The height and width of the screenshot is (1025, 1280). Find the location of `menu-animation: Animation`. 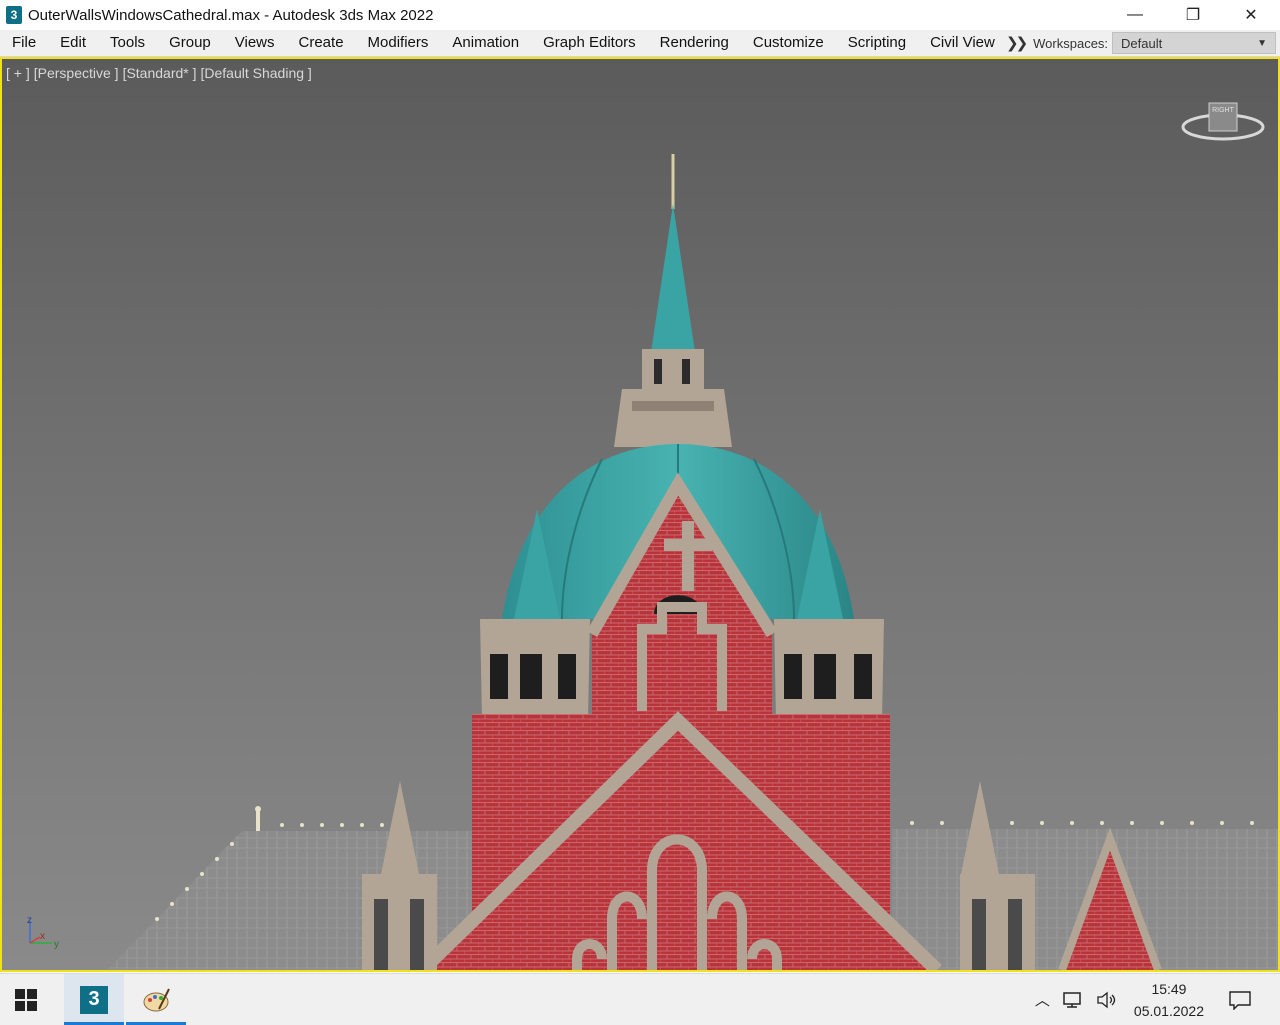

menu-animation: Animation is located at coordinates (485, 43).